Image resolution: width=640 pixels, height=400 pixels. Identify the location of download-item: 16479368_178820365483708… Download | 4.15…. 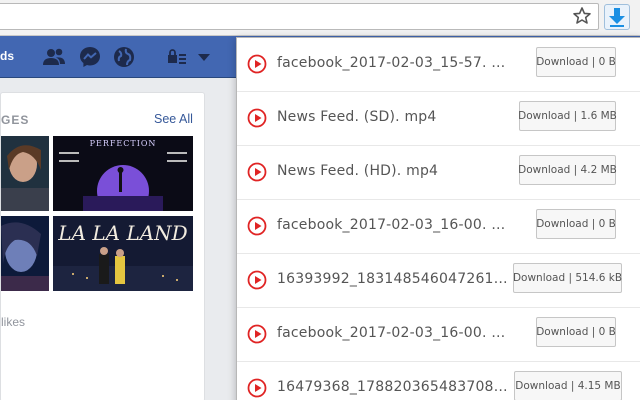
(438, 381).